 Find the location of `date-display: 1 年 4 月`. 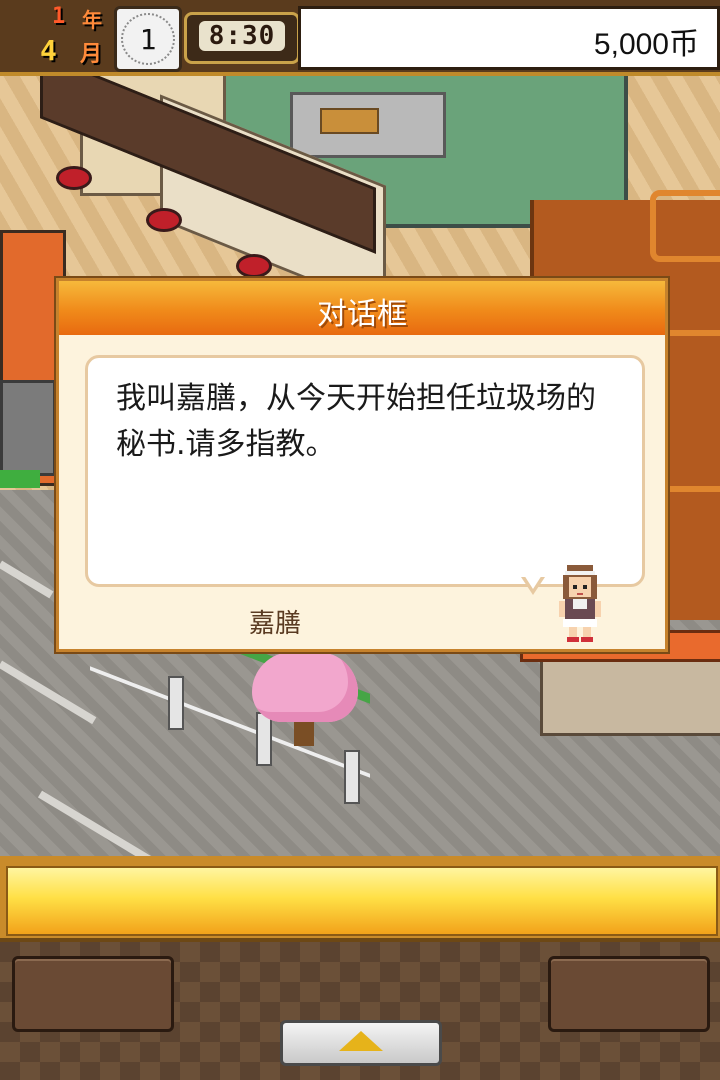

date-display: 1 年 4 月 is located at coordinates (56, 35).